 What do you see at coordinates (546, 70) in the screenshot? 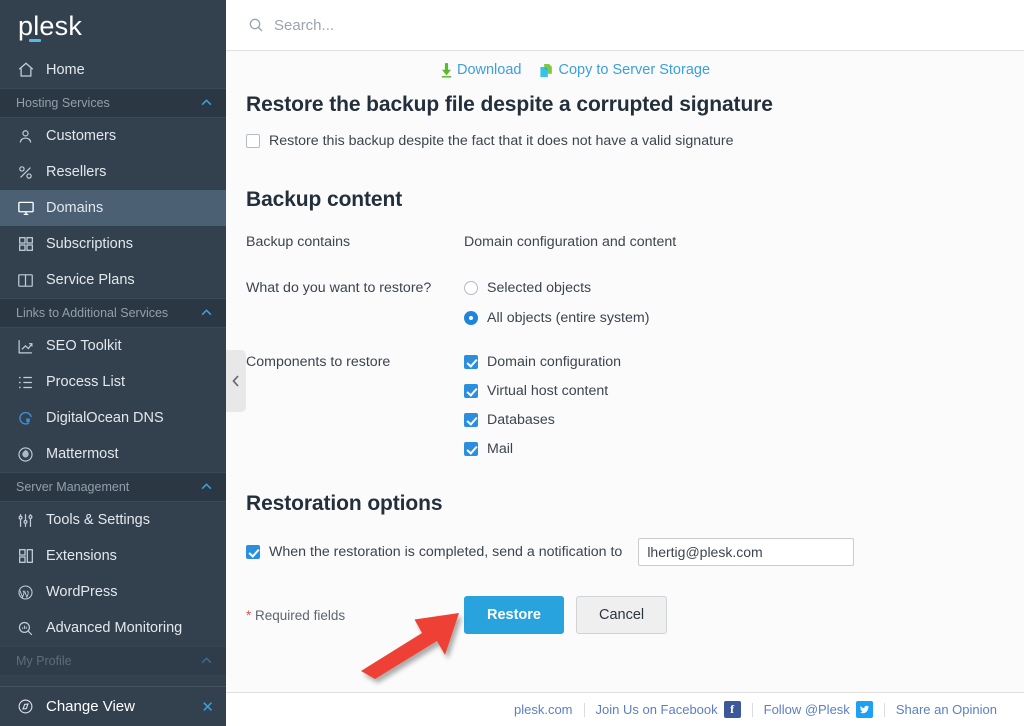
I see `copy-document-icon` at bounding box center [546, 70].